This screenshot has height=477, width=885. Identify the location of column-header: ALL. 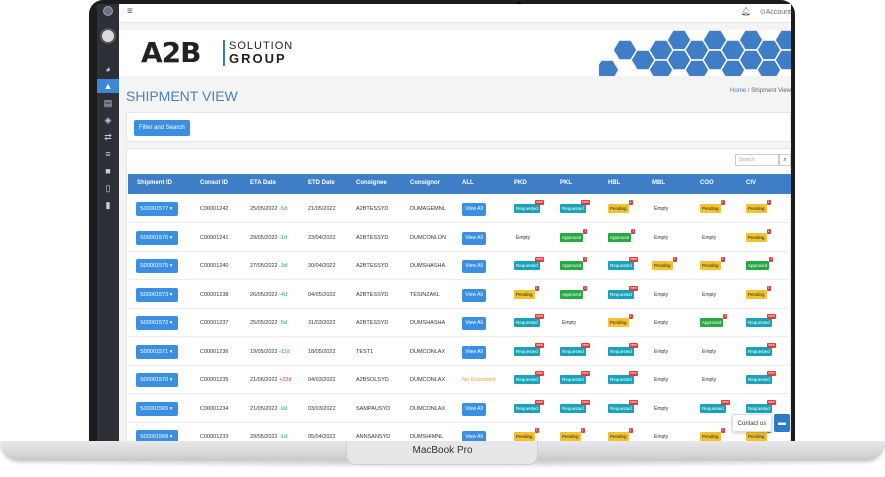
(468, 183).